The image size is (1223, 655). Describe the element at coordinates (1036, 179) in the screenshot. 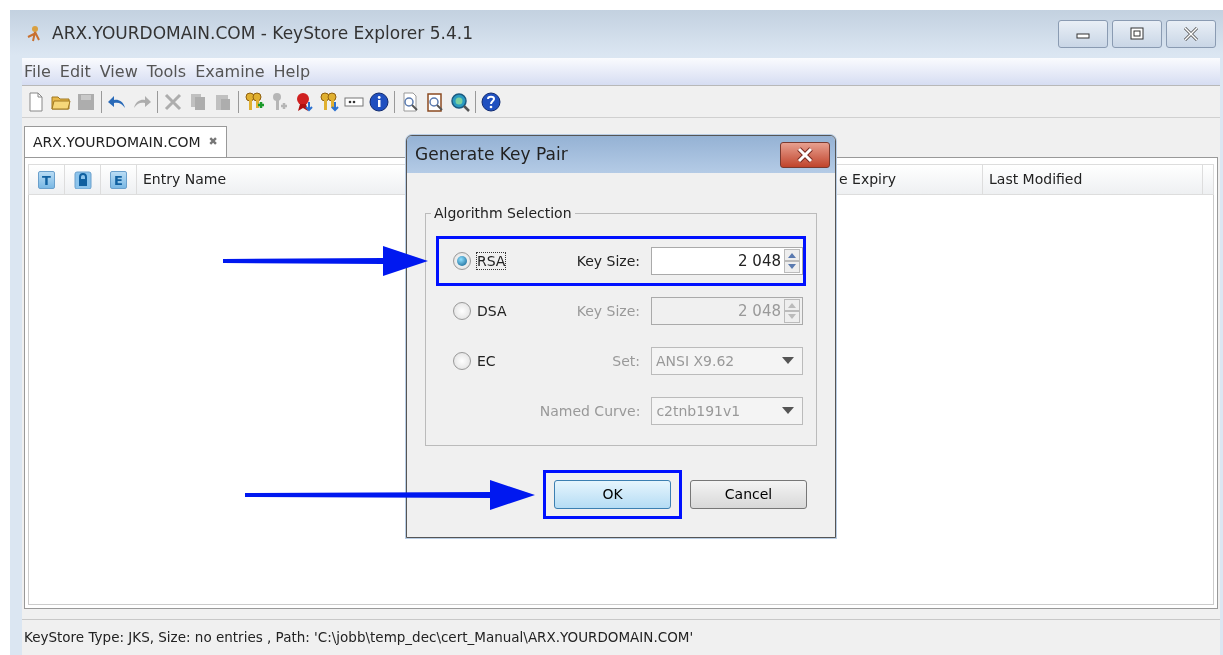

I see `column-header: Last Modified` at that location.